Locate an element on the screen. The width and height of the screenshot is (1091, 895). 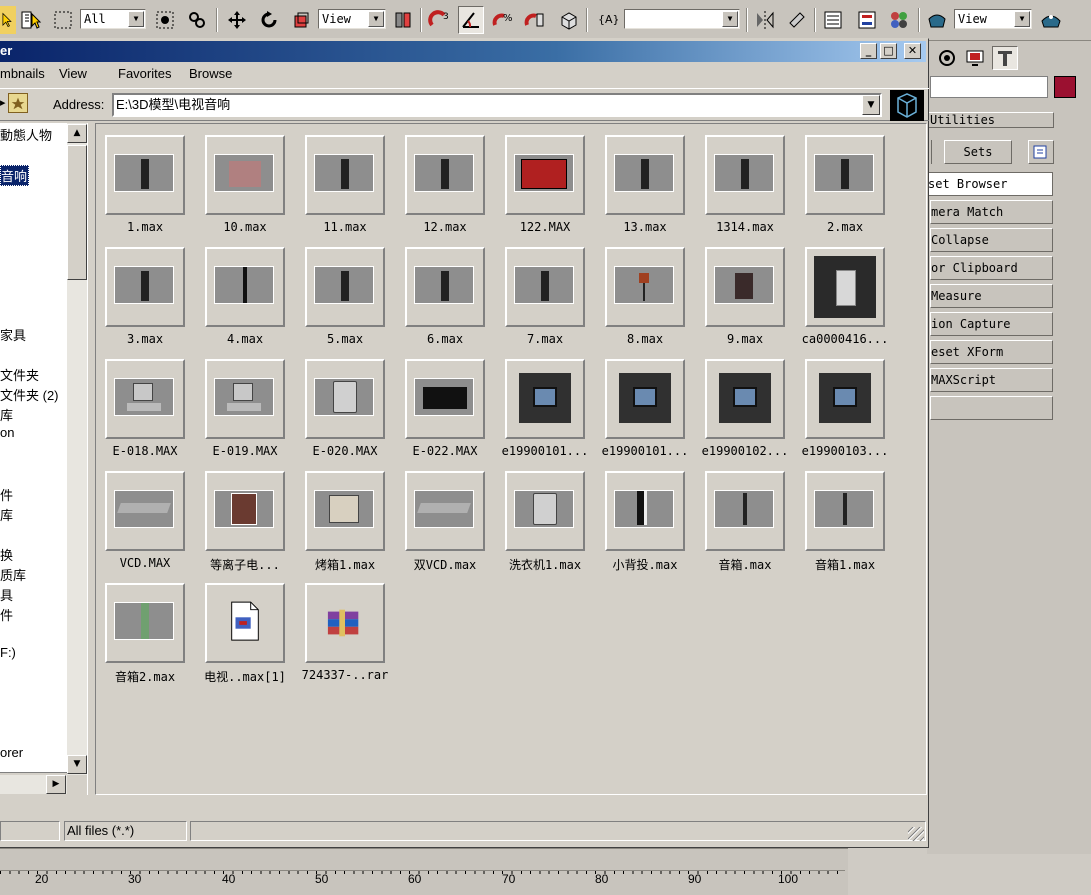
file-name-label: 6.max is located at coordinates (445, 339).